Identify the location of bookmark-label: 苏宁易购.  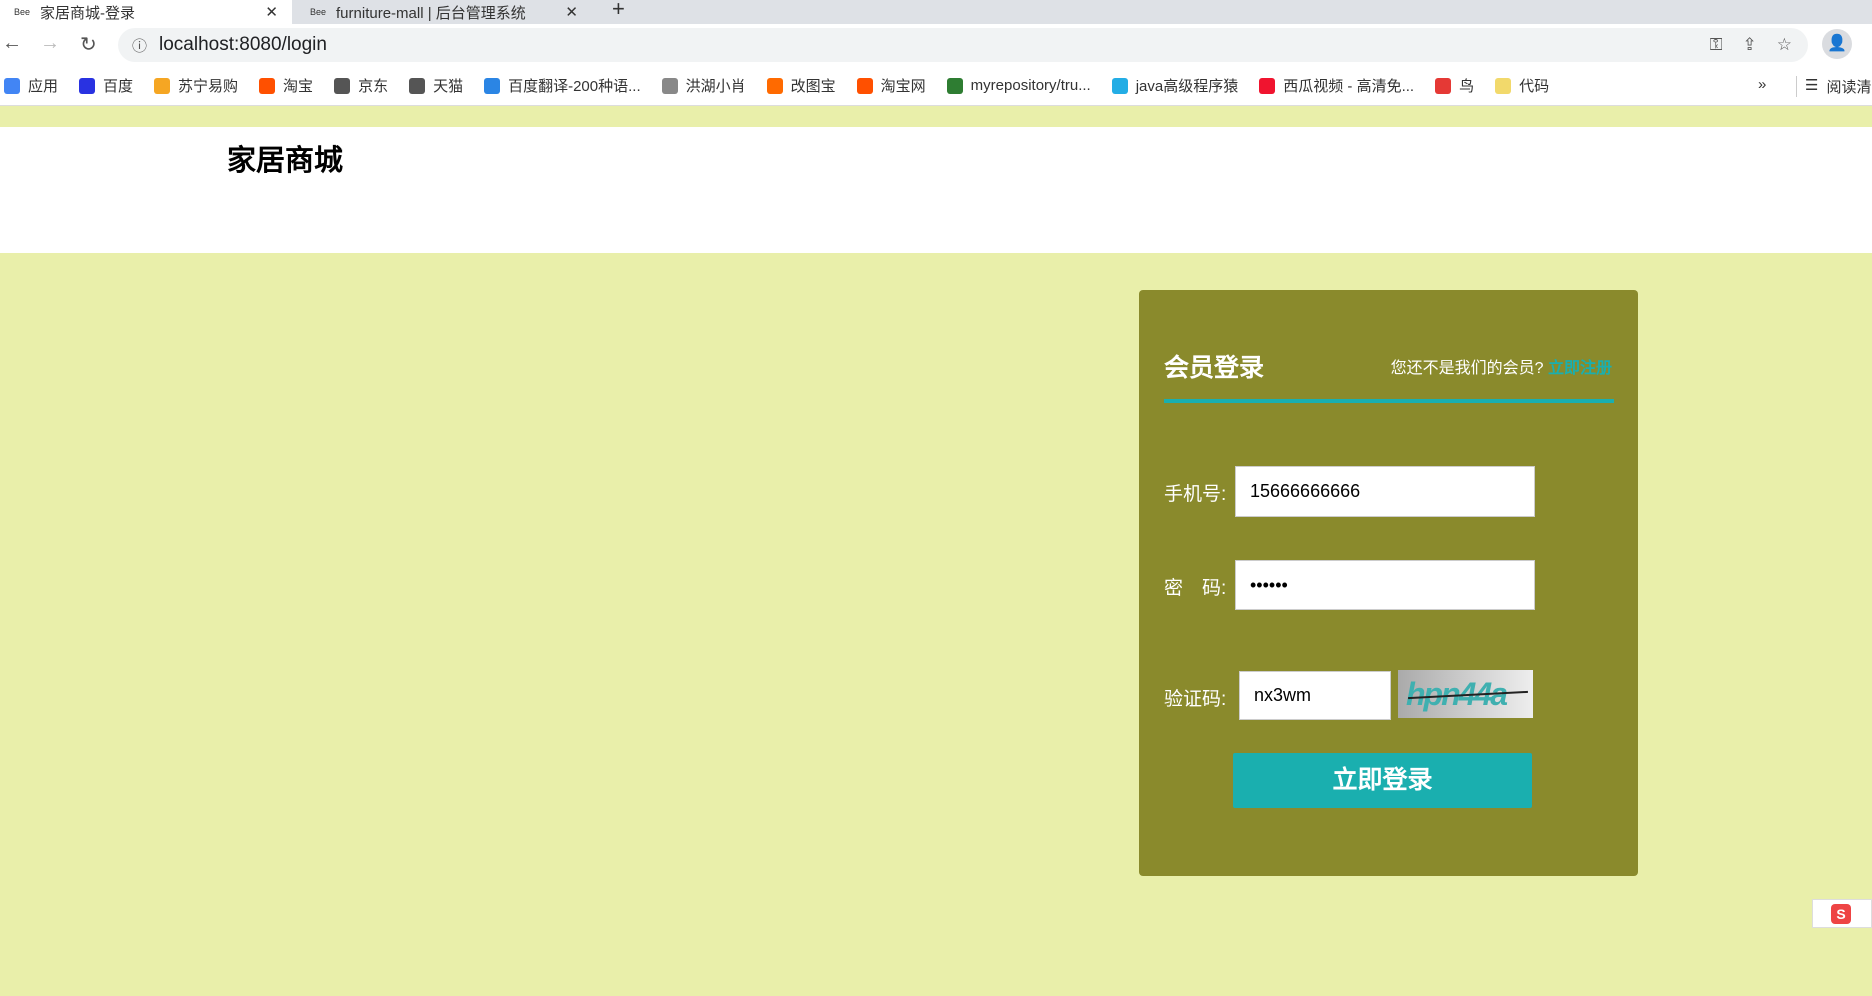
(208, 86).